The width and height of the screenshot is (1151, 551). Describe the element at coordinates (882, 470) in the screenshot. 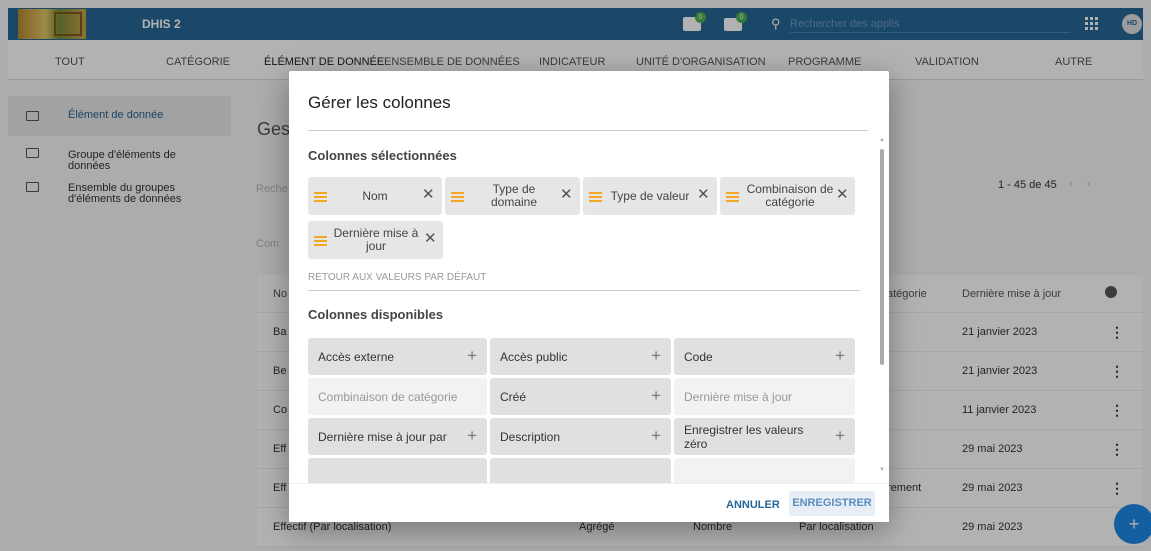

I see `scroll-down-icon: ▼` at that location.